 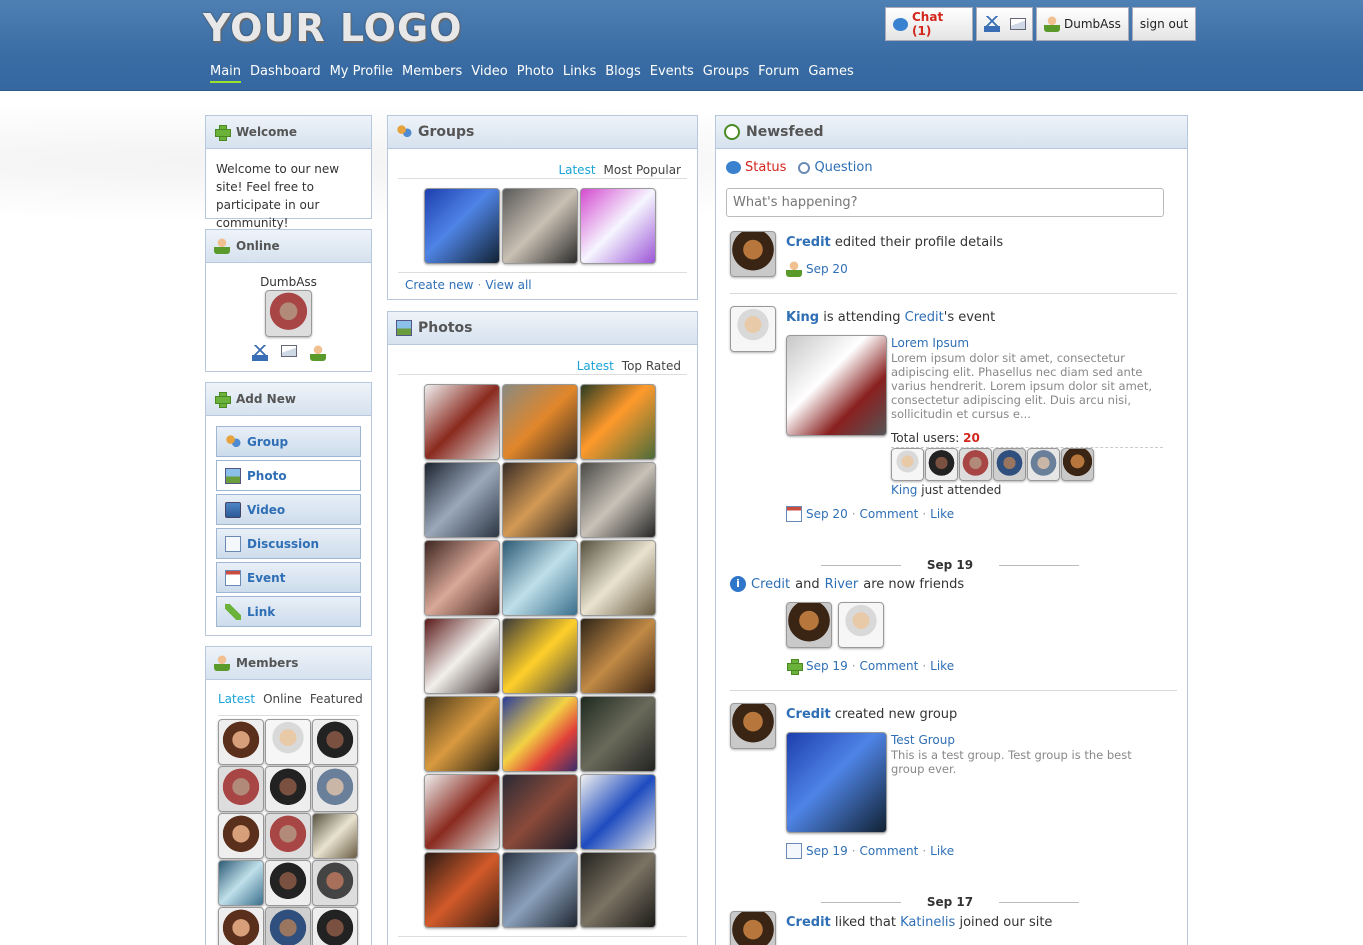 What do you see at coordinates (1164, 24) in the screenshot?
I see `signout-button: sign out` at bounding box center [1164, 24].